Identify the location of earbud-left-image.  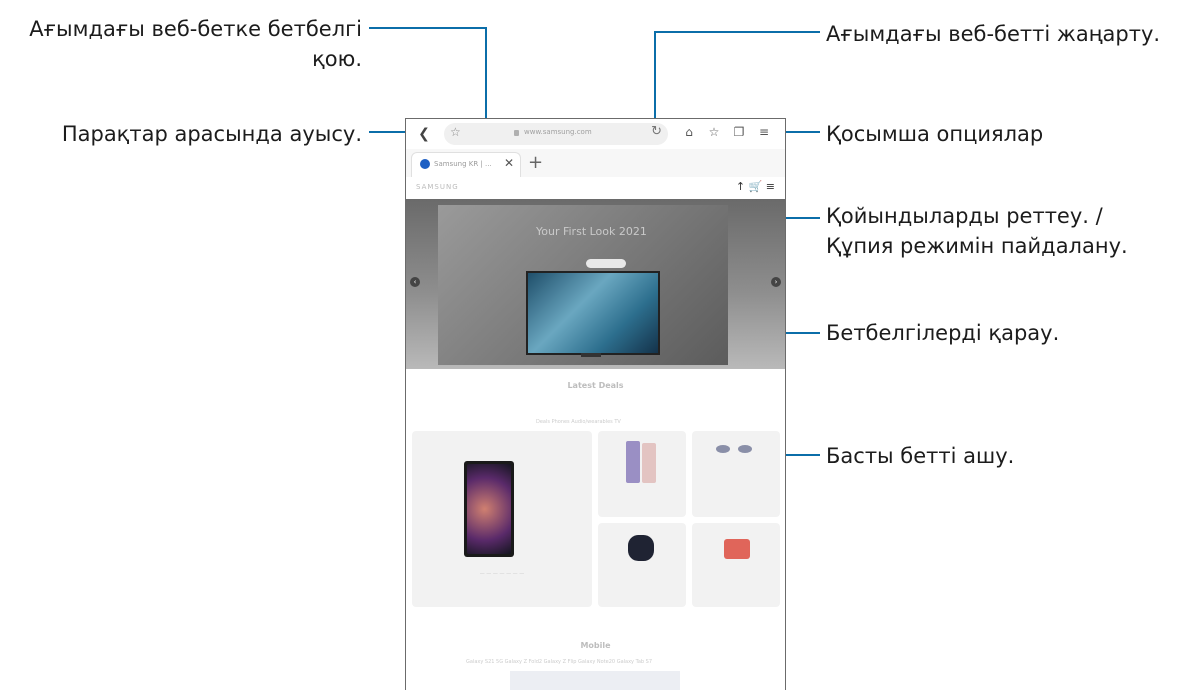
(723, 449).